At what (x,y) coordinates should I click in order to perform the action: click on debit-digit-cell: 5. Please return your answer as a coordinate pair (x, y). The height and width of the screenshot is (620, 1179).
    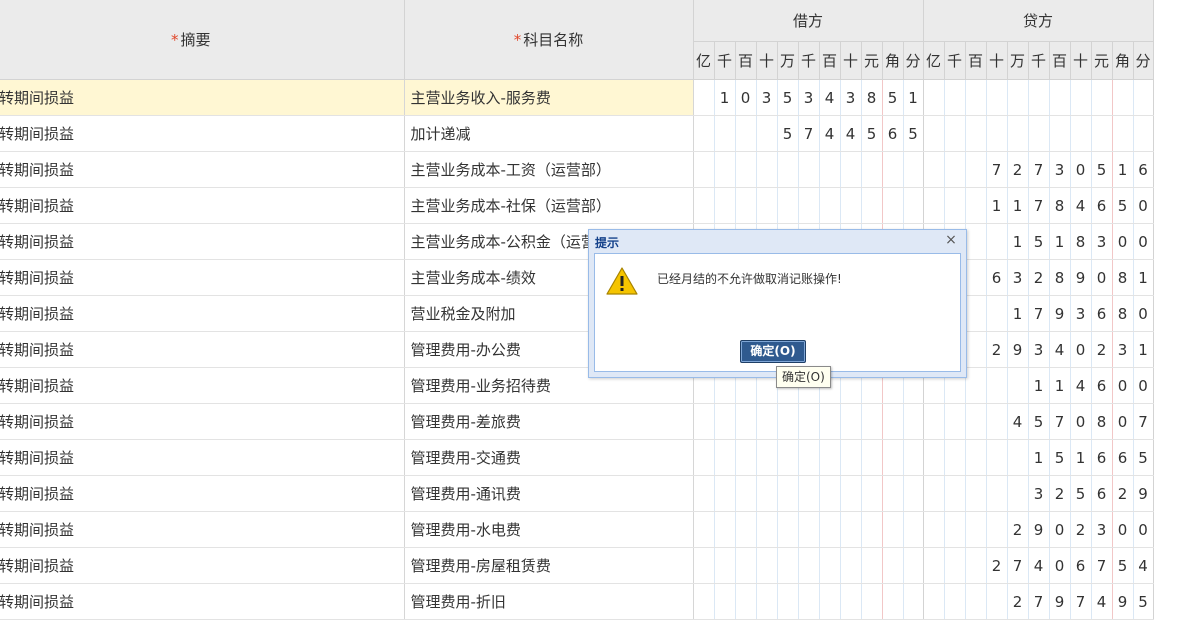
    Looking at the image, I should click on (788, 133).